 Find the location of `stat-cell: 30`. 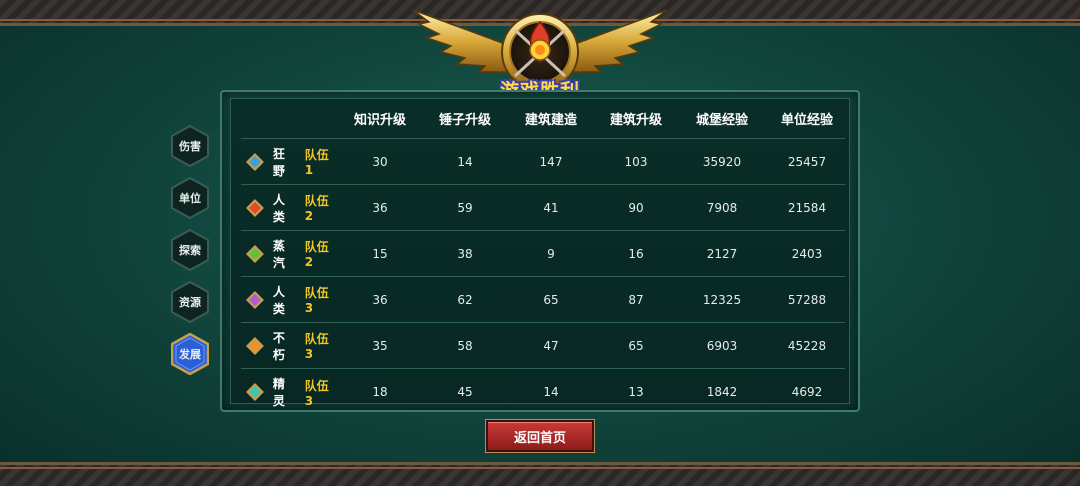

stat-cell: 30 is located at coordinates (380, 161).